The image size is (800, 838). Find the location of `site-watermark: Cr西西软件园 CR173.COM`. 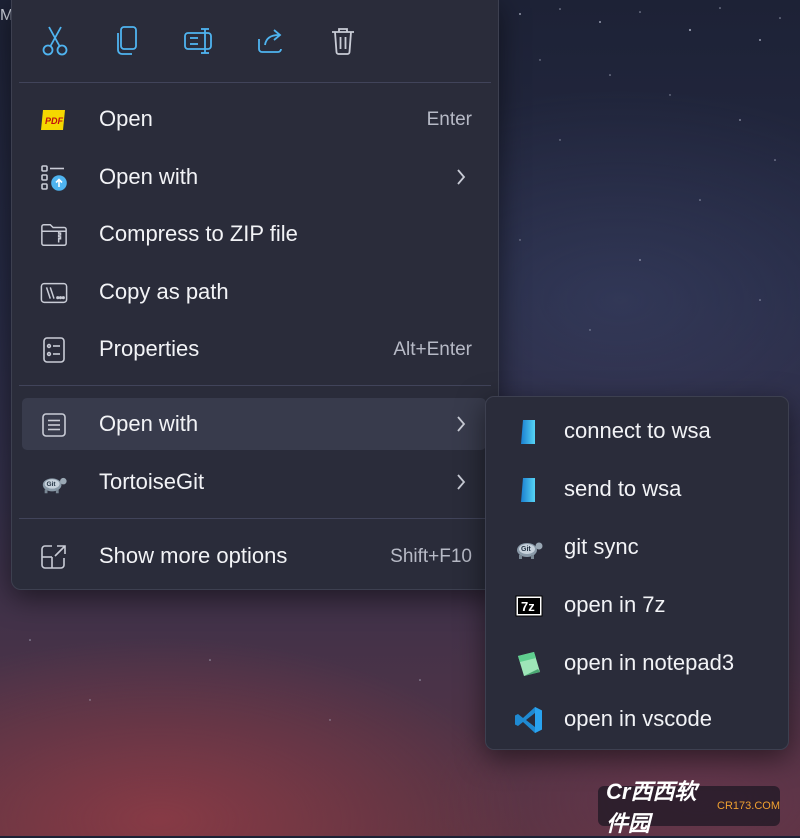

site-watermark: Cr西西软件园 CR173.COM is located at coordinates (689, 807).